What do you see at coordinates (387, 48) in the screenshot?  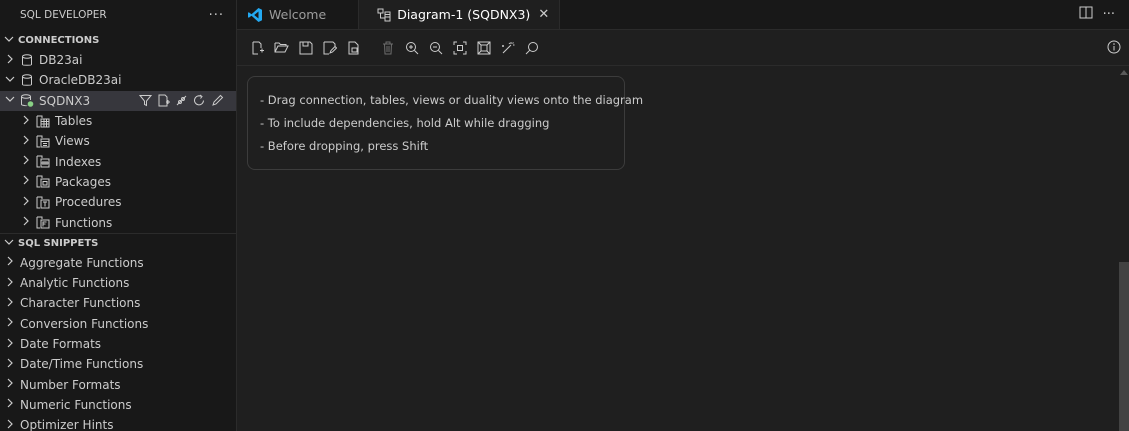 I see `delete-icon` at bounding box center [387, 48].